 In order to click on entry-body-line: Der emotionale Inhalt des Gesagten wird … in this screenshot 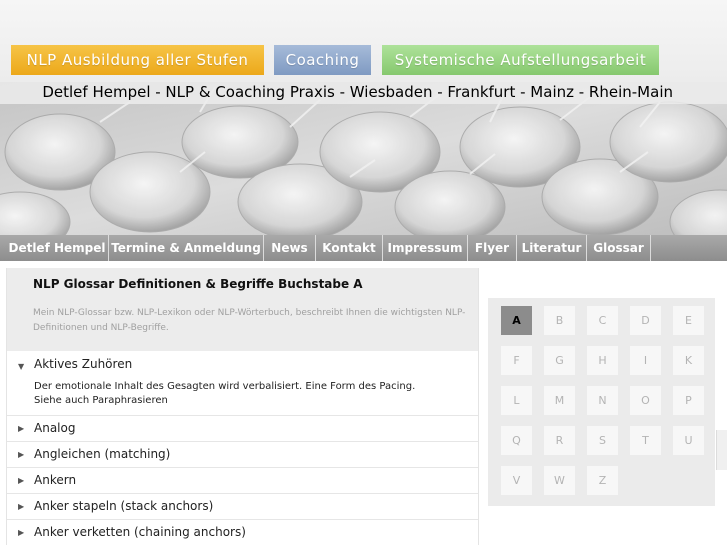, I will do `click(225, 386)`.